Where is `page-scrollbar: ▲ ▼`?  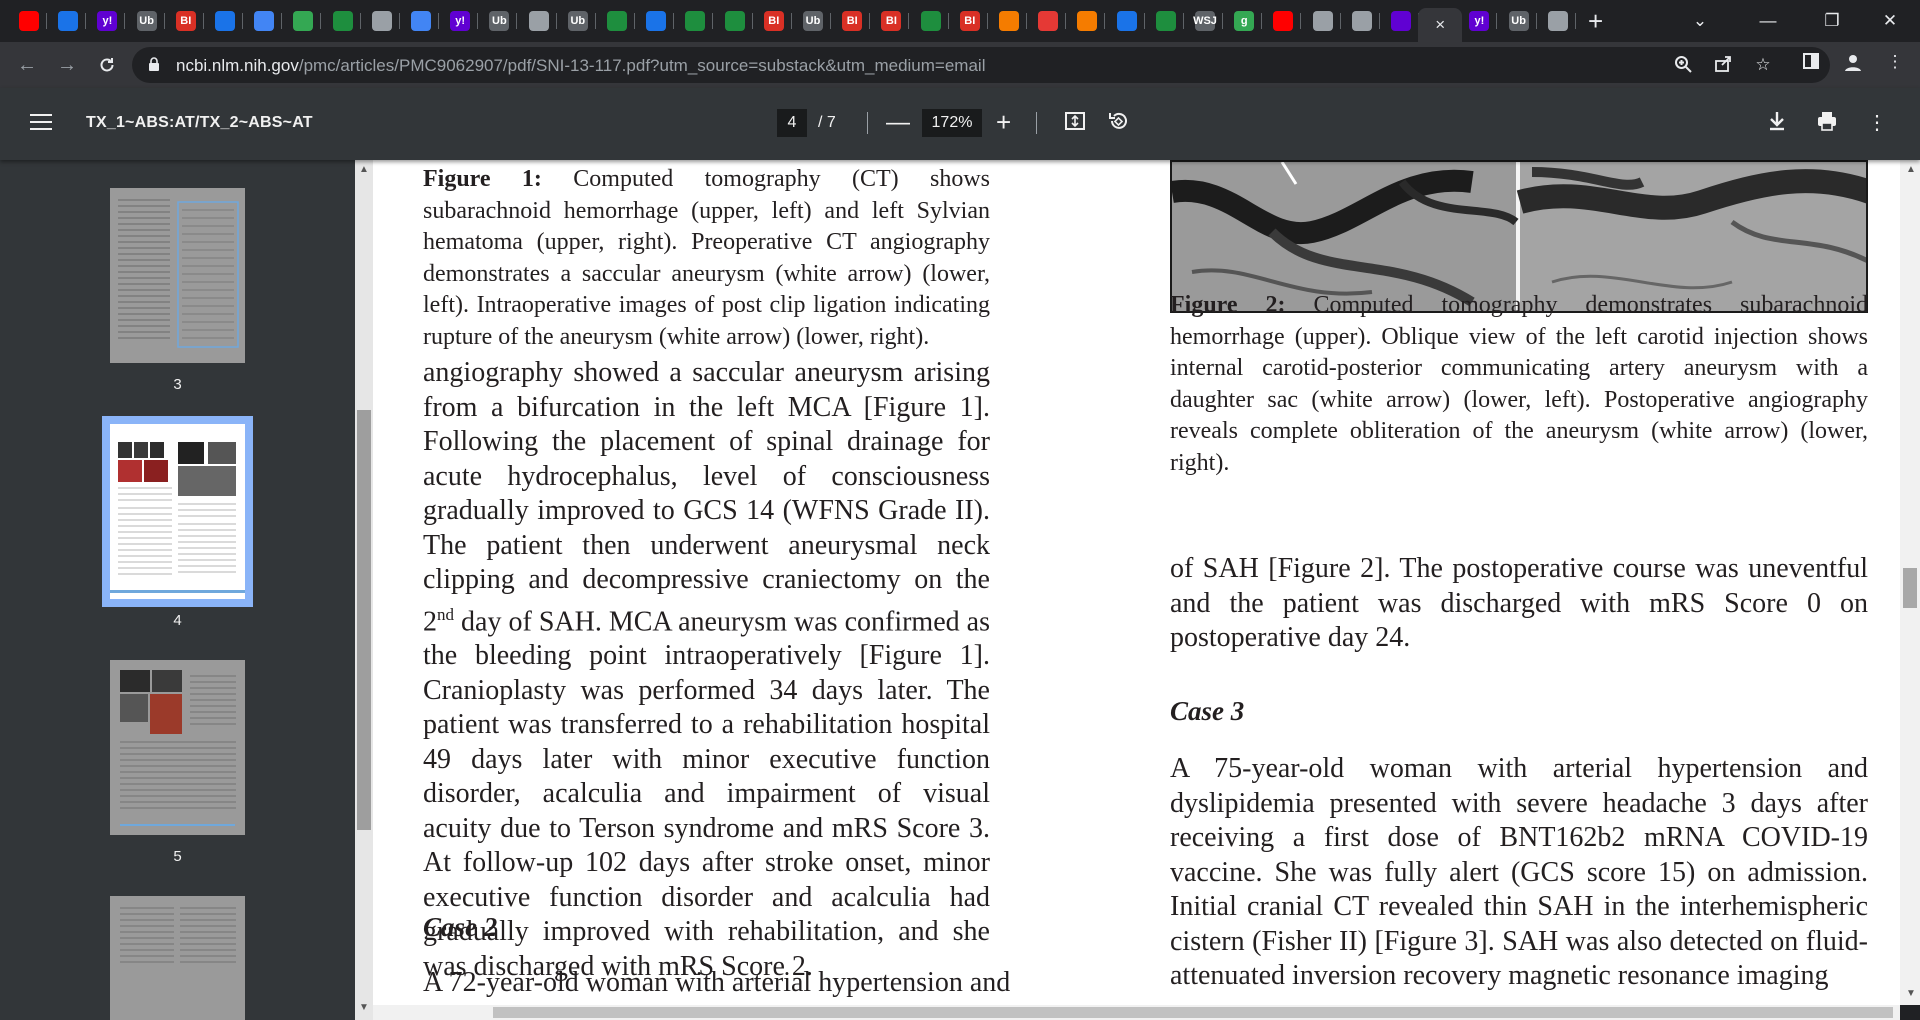
page-scrollbar: ▲ ▼ is located at coordinates (1910, 582).